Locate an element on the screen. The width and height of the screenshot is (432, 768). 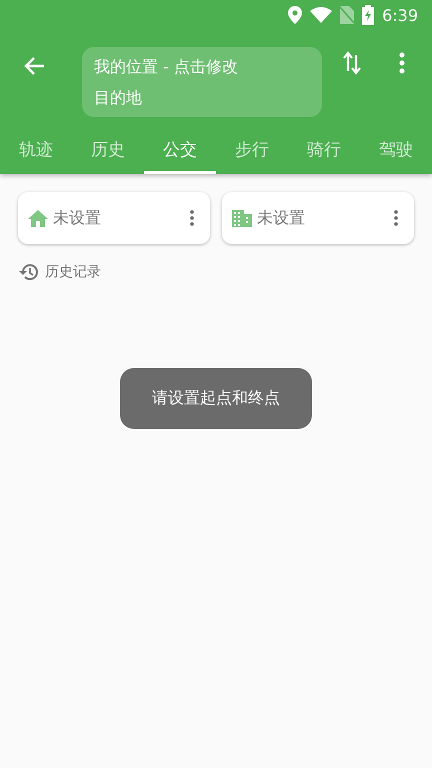
status-time: 6:39 is located at coordinates (400, 15).